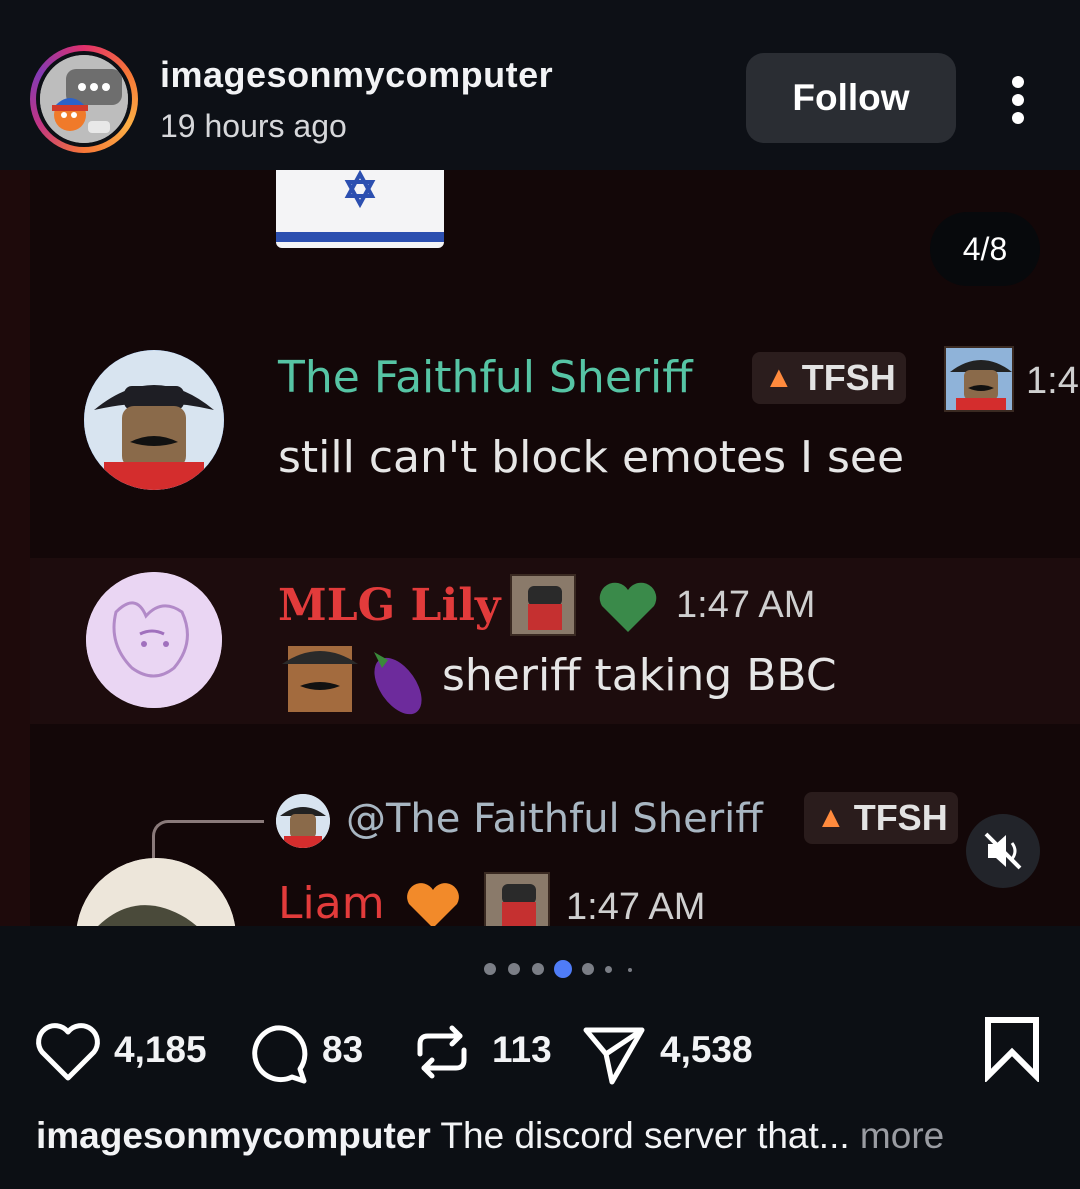  I want to click on lily-avatar-illustration, so click(154, 640).